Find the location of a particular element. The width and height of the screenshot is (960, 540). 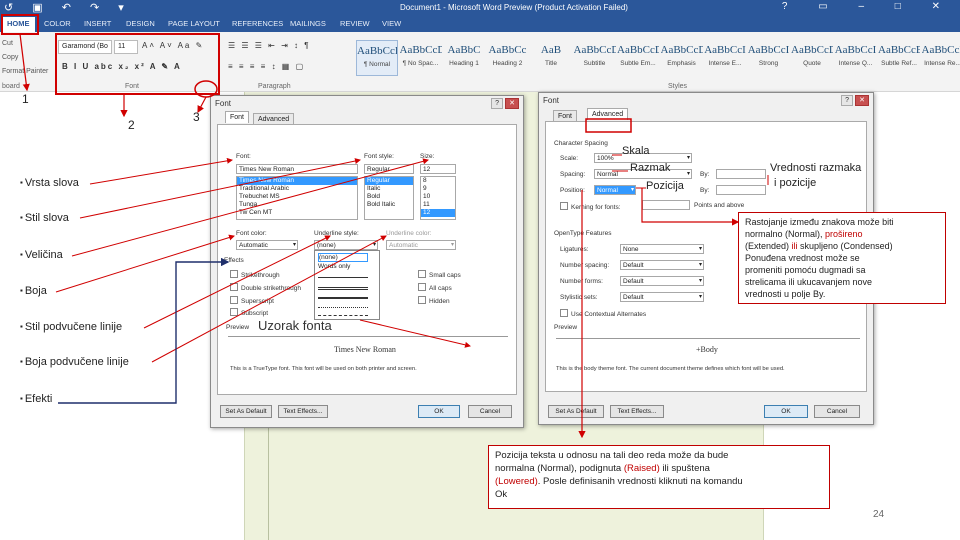

arrow-uzorak is located at coordinates (415, 333).